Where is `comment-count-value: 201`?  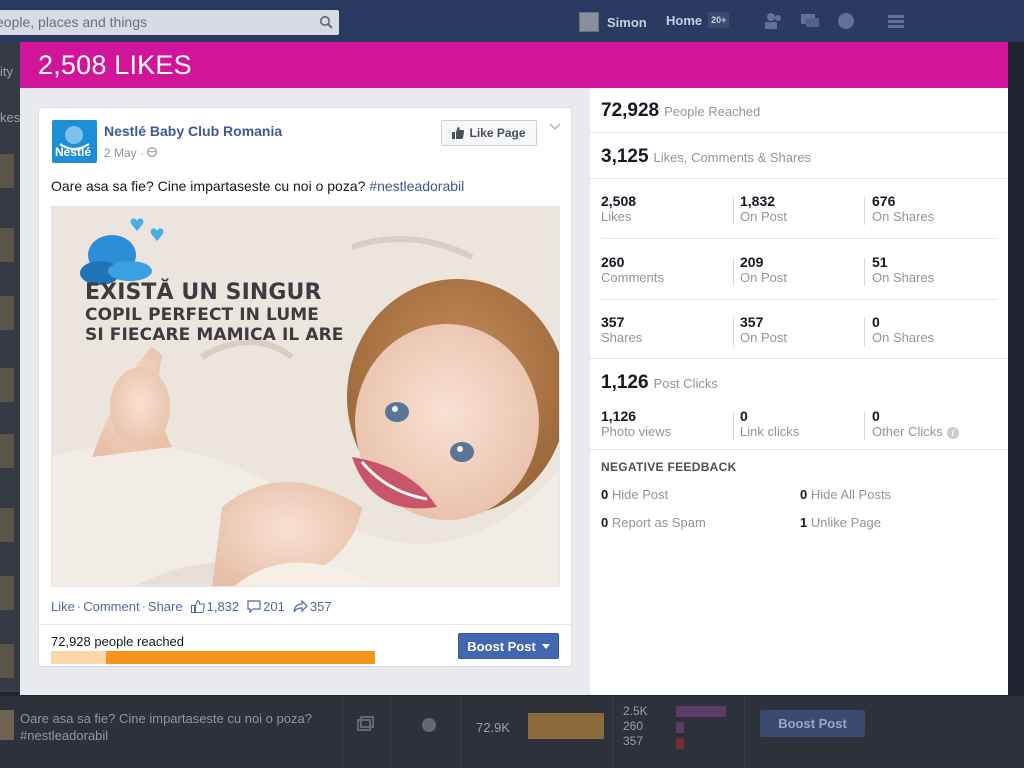
comment-count-value: 201 is located at coordinates (274, 606).